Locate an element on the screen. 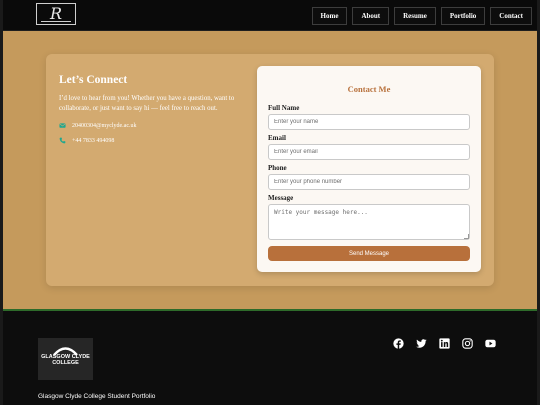 The image size is (540, 405). logo-monogram: R is located at coordinates (56, 13).